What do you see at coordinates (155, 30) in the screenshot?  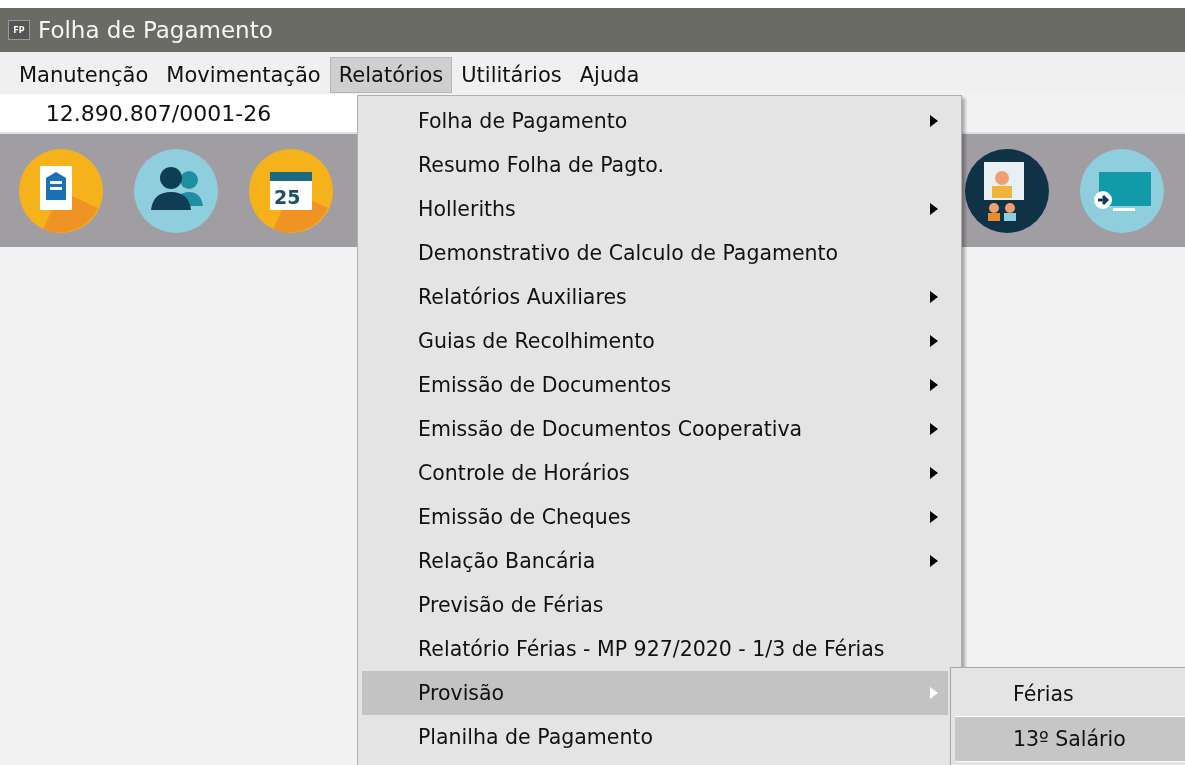 I see `window-title: Folha de Pagamento` at bounding box center [155, 30].